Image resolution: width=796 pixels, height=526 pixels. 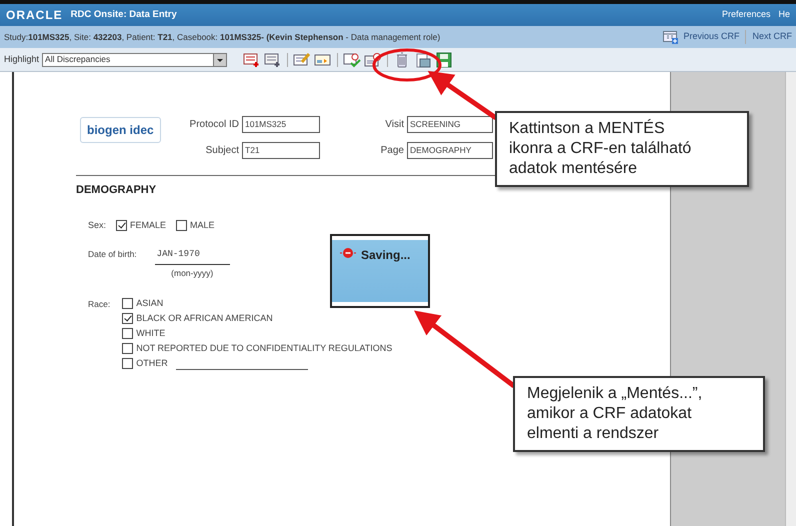 I want to click on option-label: ASIAN, so click(x=150, y=303).